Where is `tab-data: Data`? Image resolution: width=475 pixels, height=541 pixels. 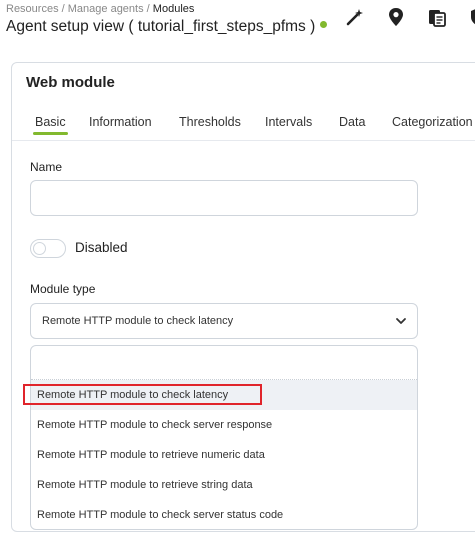 tab-data: Data is located at coordinates (352, 122).